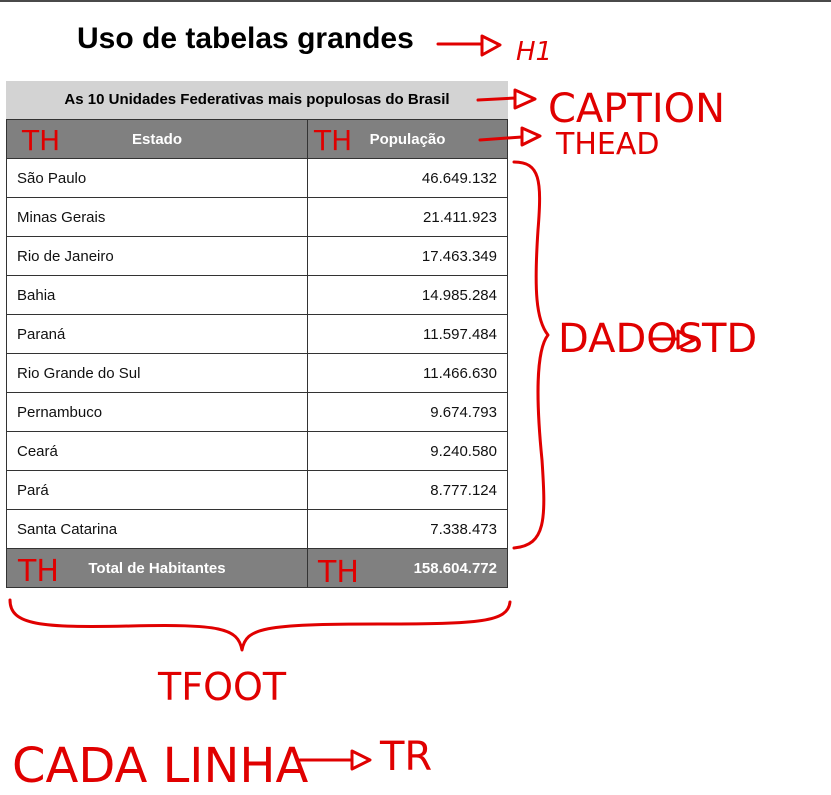 The height and width of the screenshot is (795, 831). I want to click on tfoot-annotation: TFOOT, so click(222, 687).